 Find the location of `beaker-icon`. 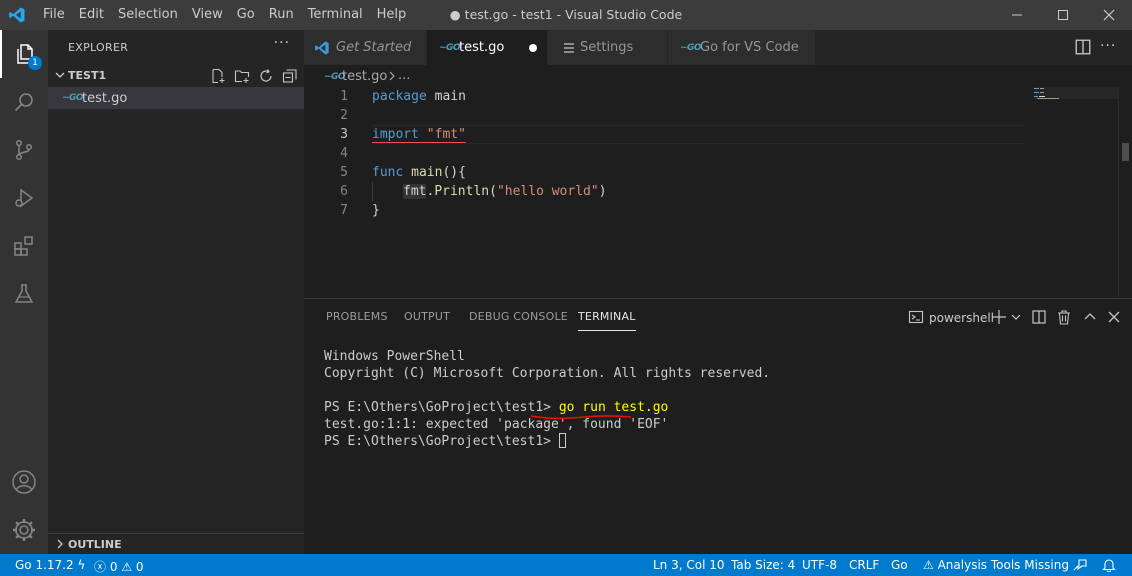

beaker-icon is located at coordinates (24, 293).